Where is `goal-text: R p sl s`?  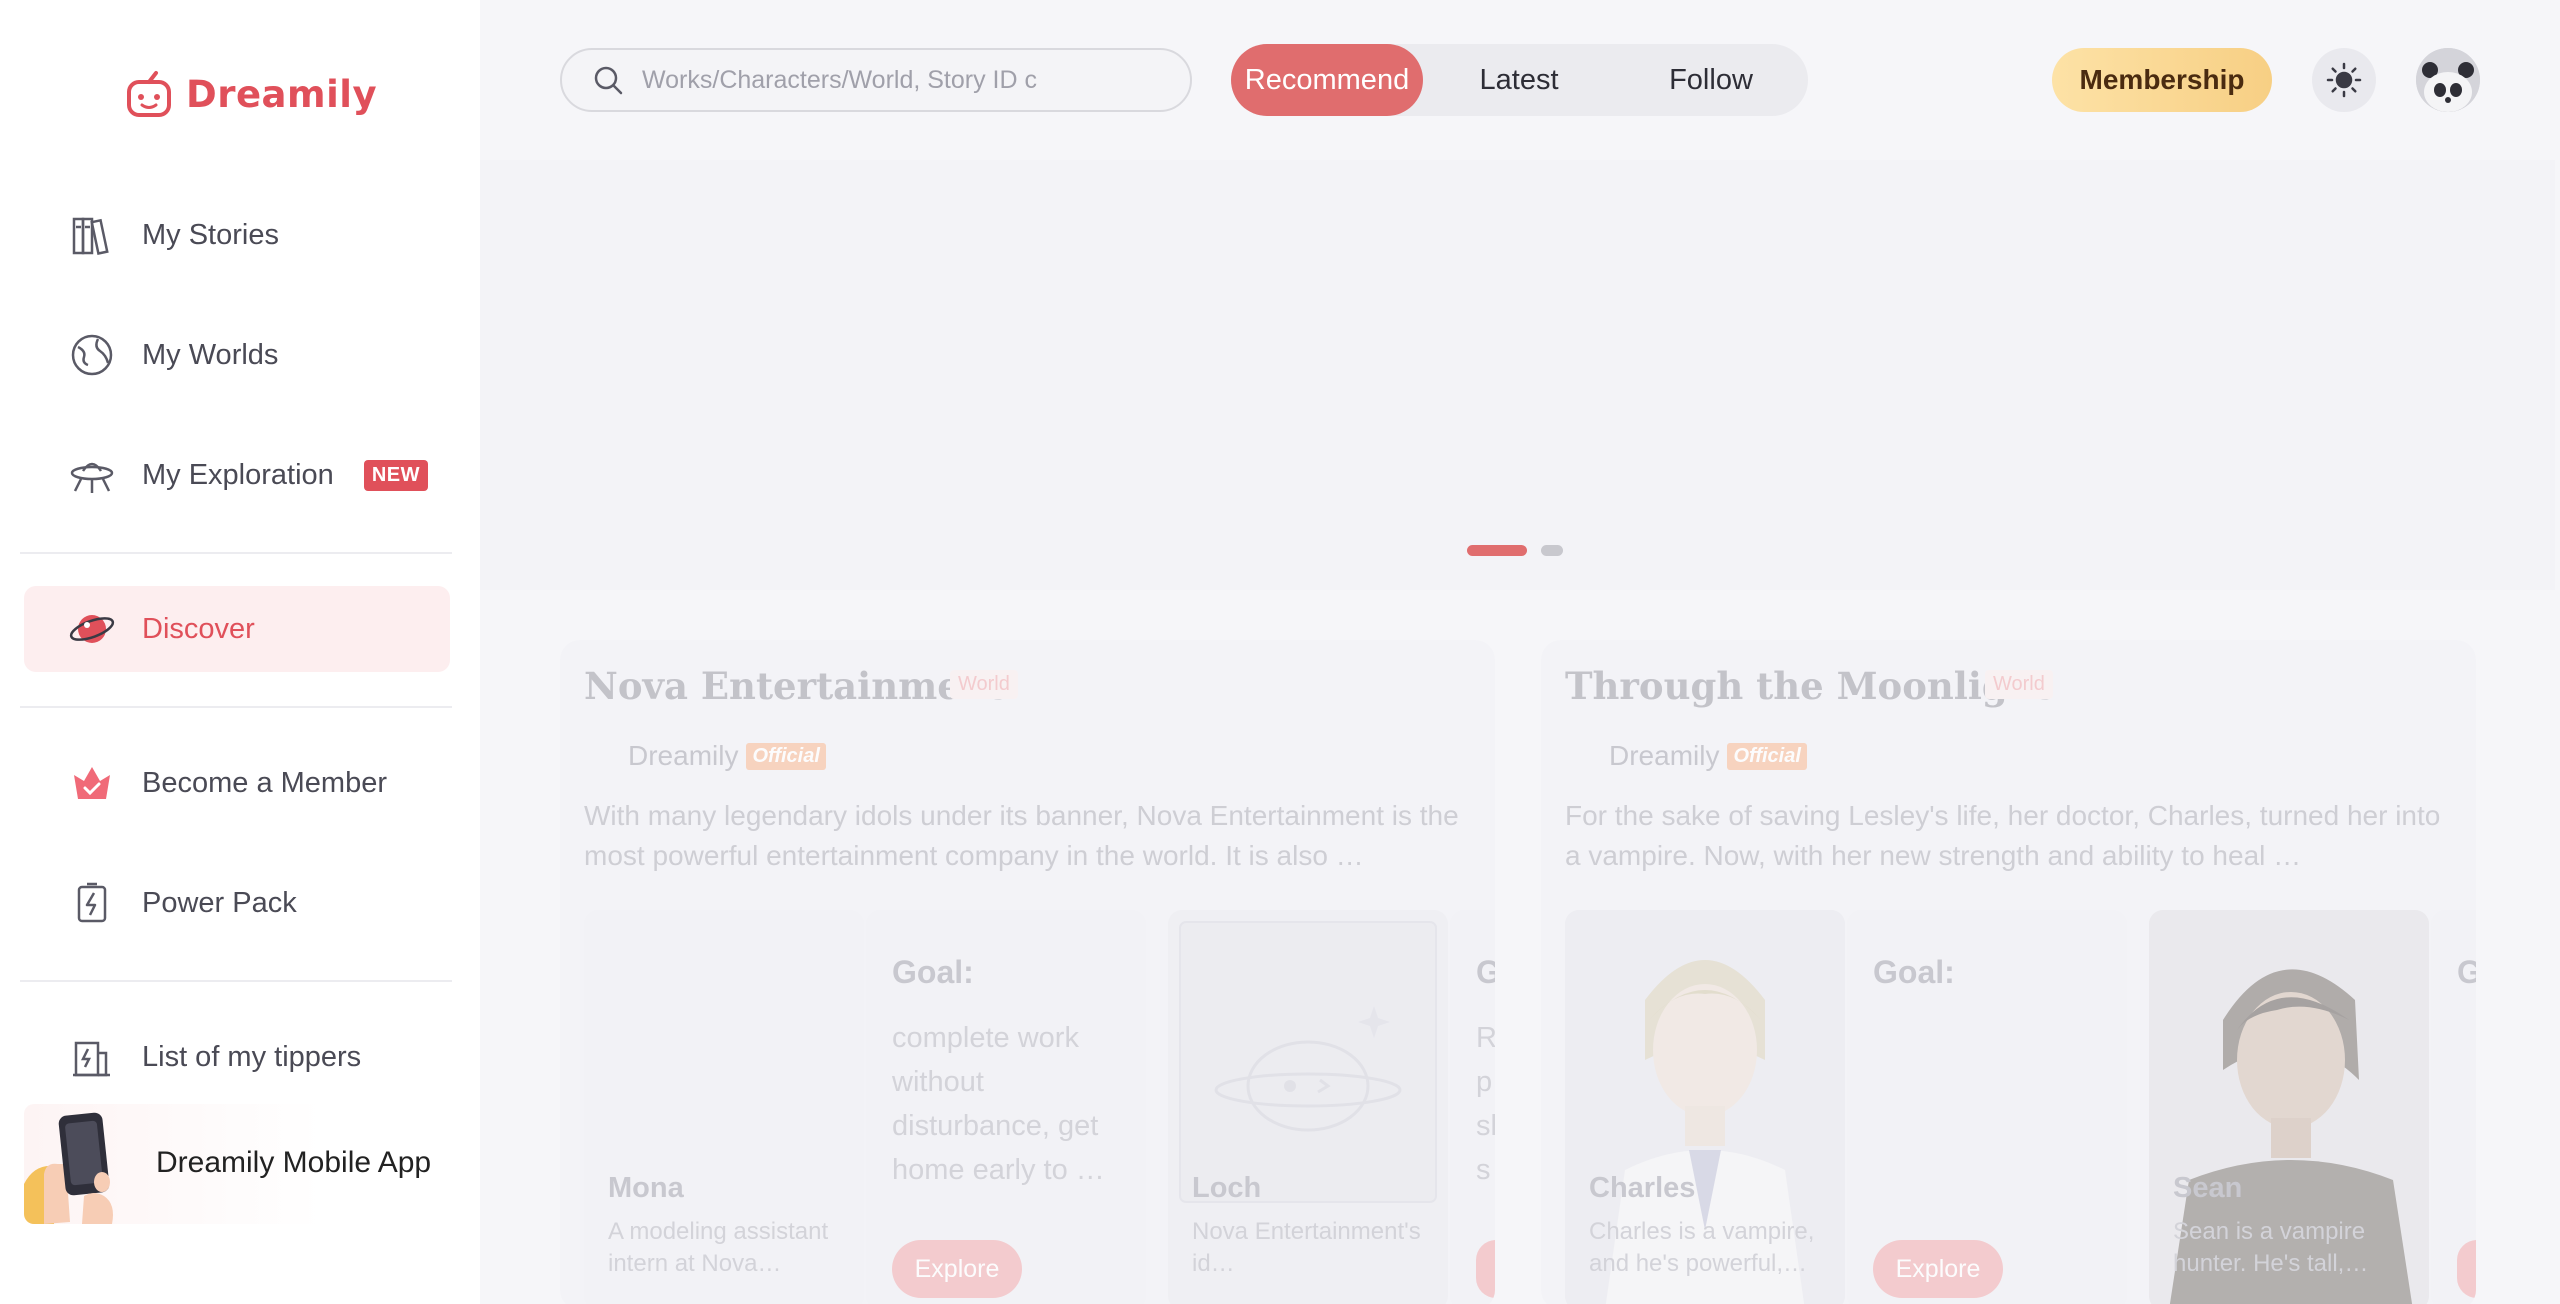 goal-text: R p sl s is located at coordinates (1485, 1104).